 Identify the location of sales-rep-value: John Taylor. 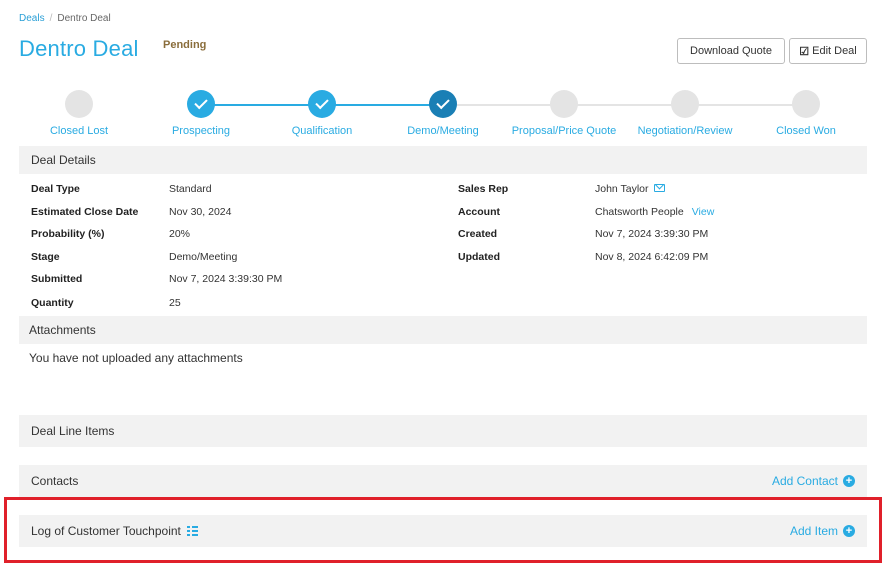
(630, 189).